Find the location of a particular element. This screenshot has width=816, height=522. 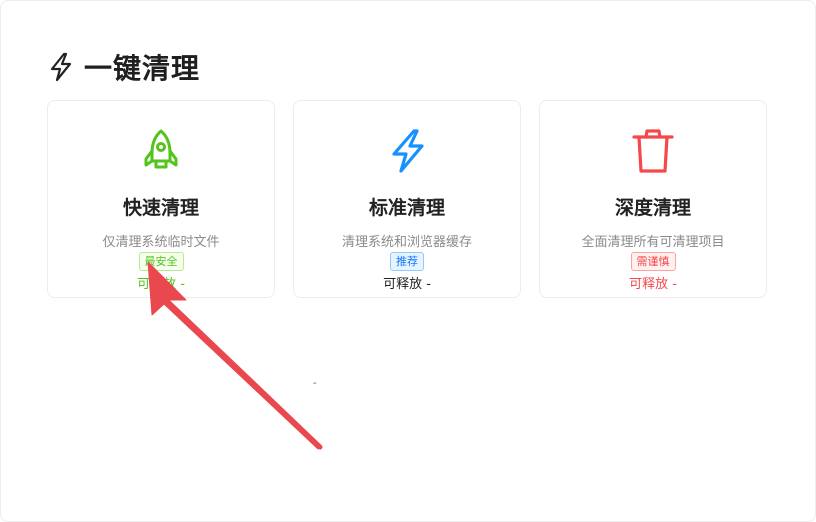

deep-clean-card: 深度清理 全面清理所有可清理项目 需谨慎 可释放 - is located at coordinates (653, 199).